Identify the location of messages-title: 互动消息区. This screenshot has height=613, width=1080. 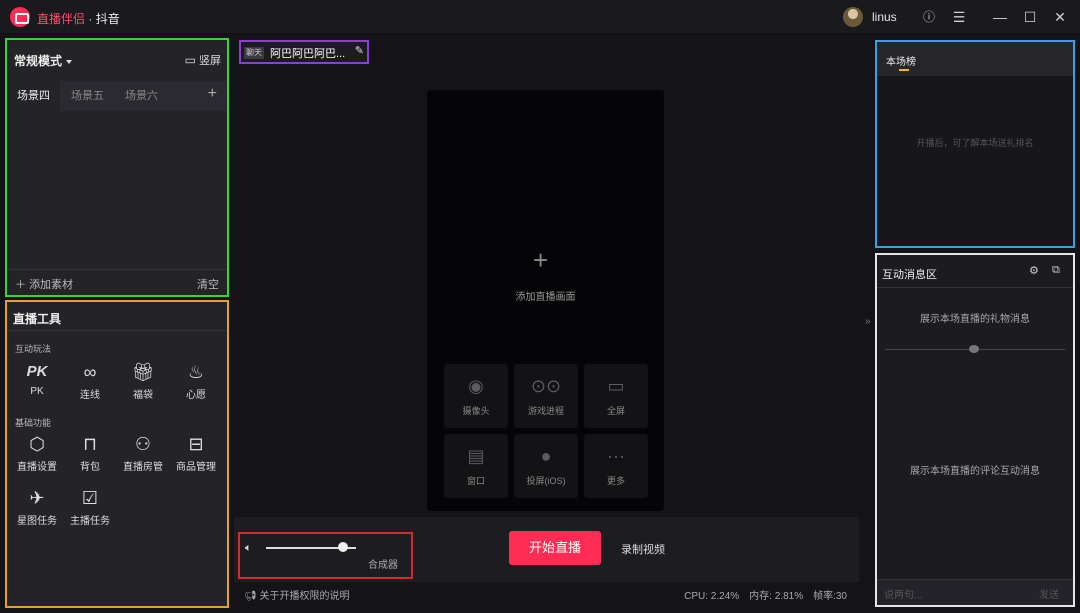
(909, 275).